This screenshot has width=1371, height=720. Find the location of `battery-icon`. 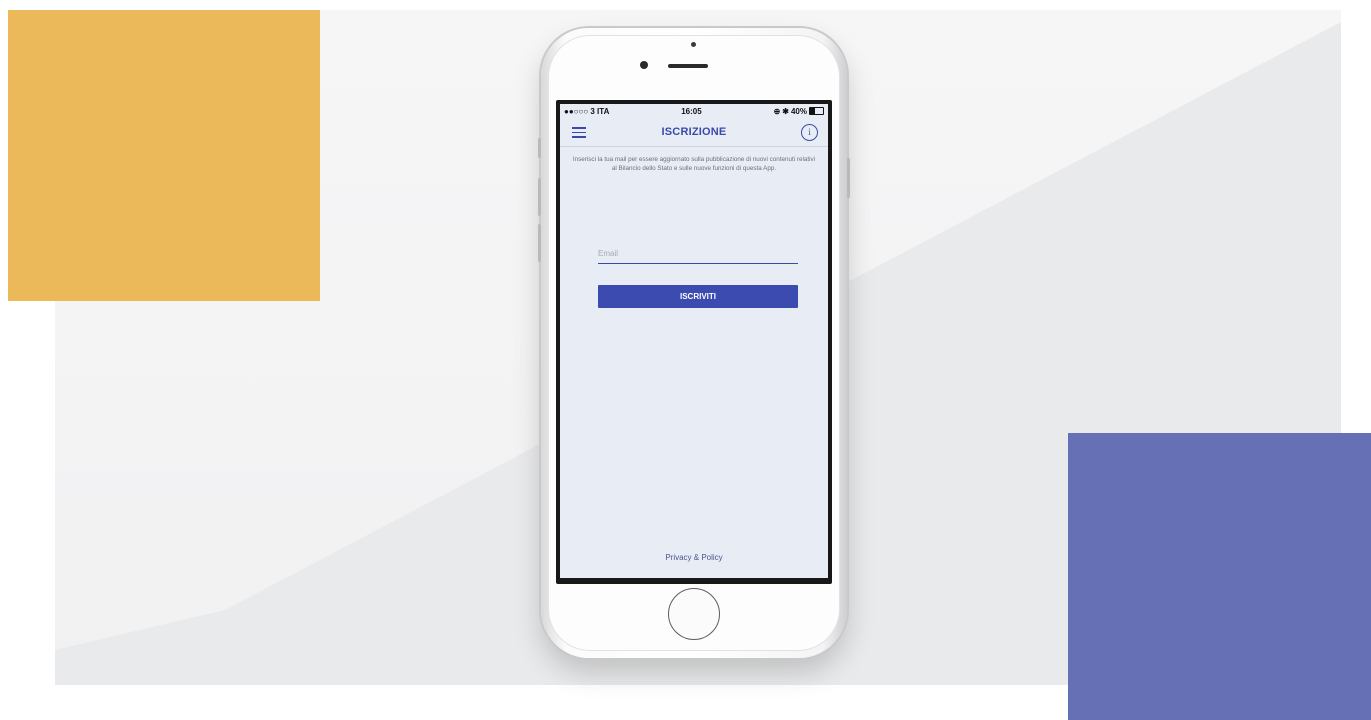

battery-icon is located at coordinates (816, 111).